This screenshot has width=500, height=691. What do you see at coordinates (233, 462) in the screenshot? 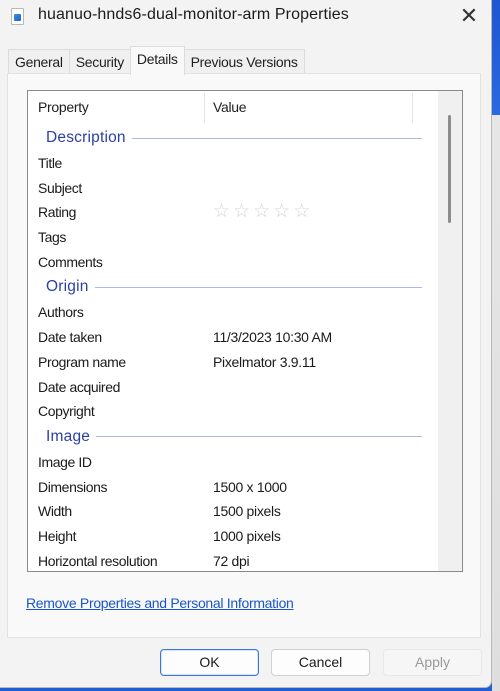
I see `list-item: Image ID` at bounding box center [233, 462].